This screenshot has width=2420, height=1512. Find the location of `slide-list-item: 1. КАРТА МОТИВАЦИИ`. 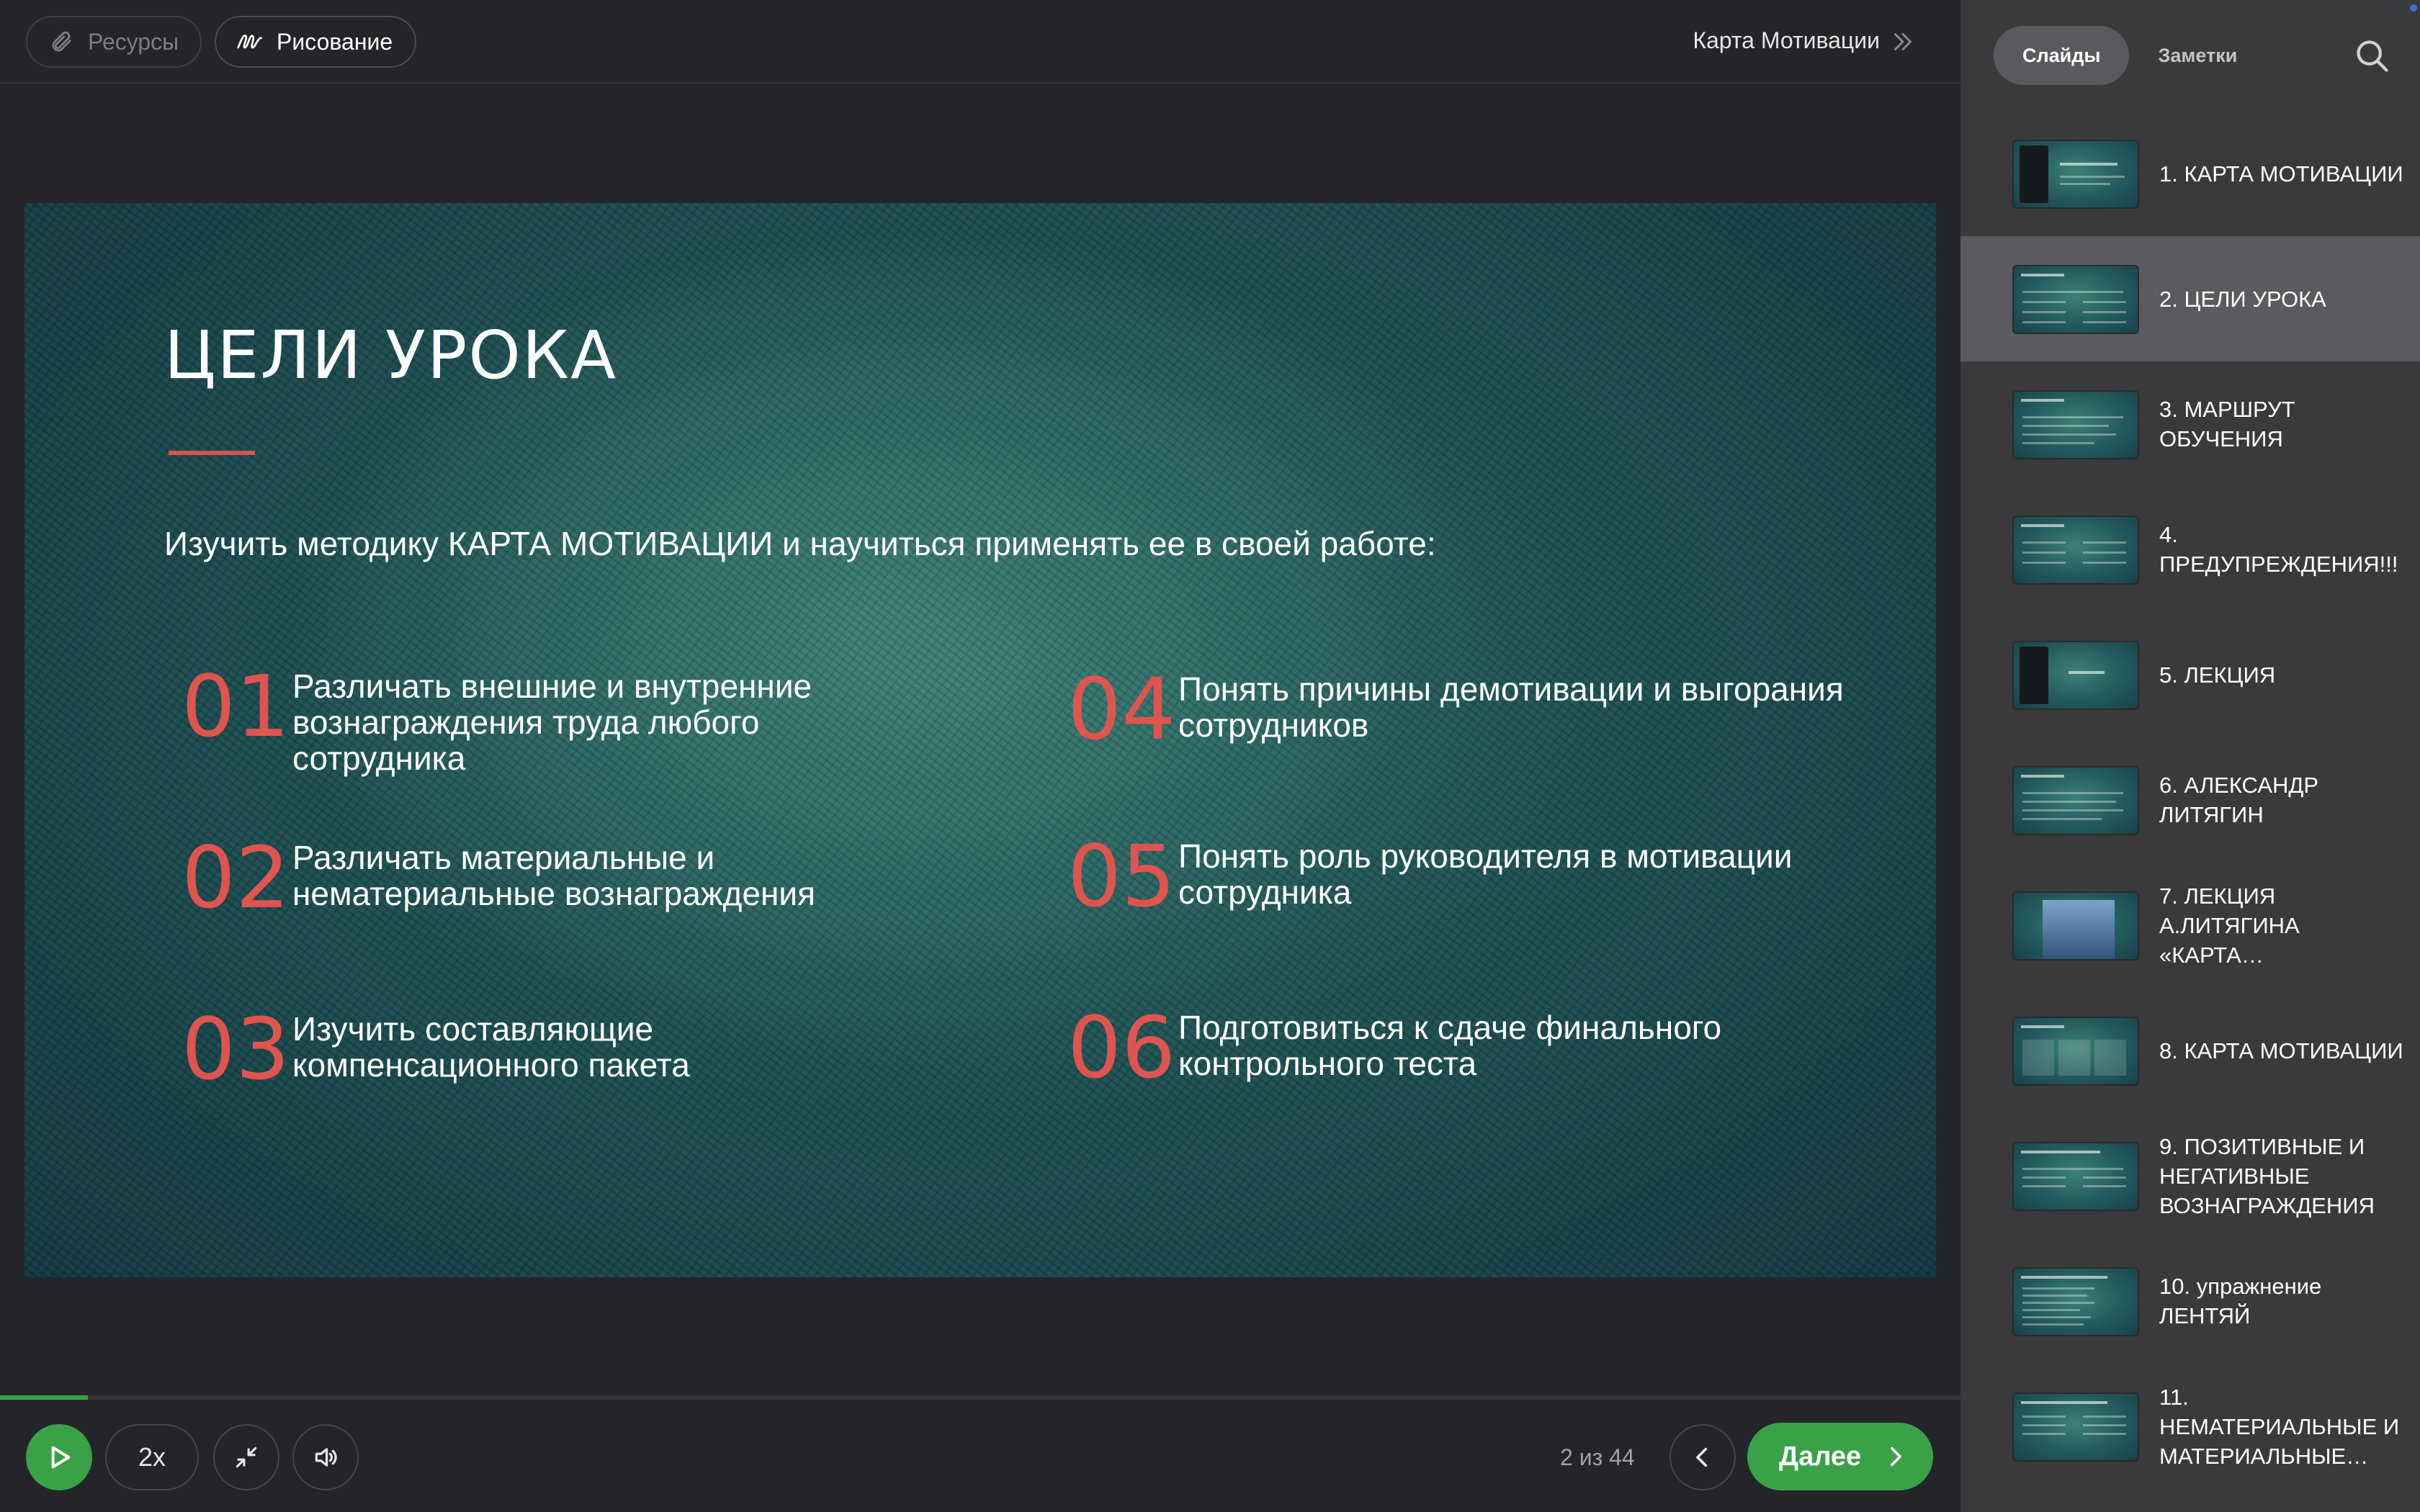

slide-list-item: 1. КАРТА МОТИВАЦИИ is located at coordinates (2190, 173).